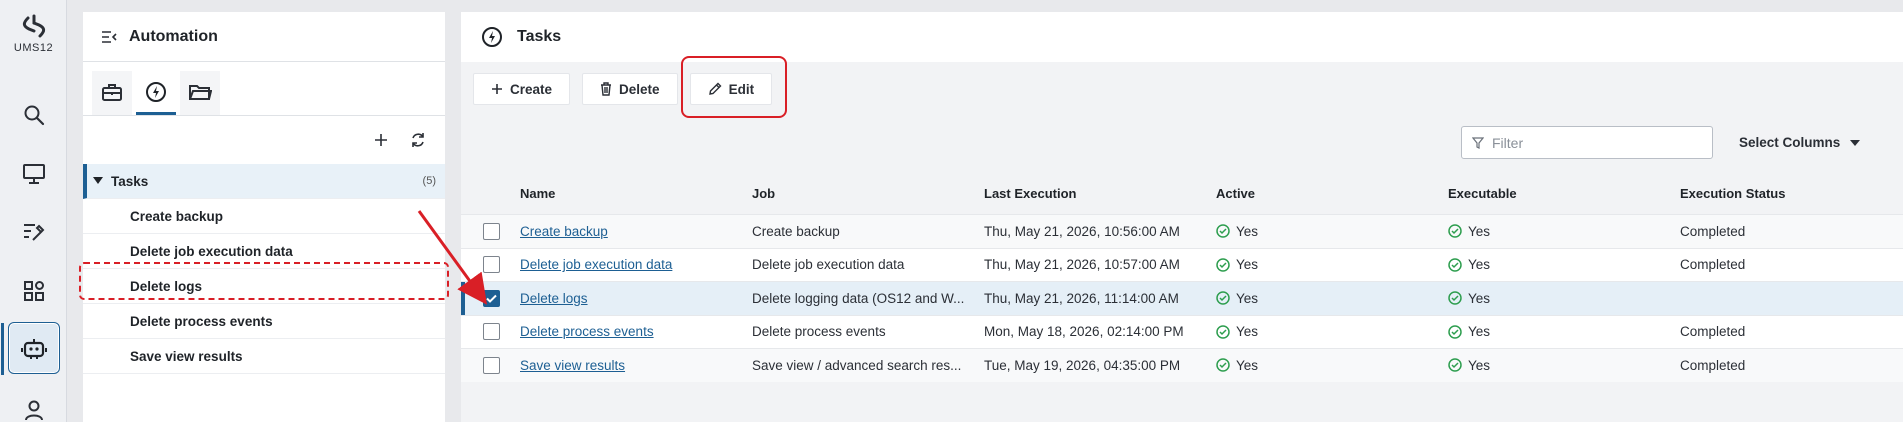 Image resolution: width=1903 pixels, height=422 pixels. I want to click on apps-grid-icon, so click(34, 291).